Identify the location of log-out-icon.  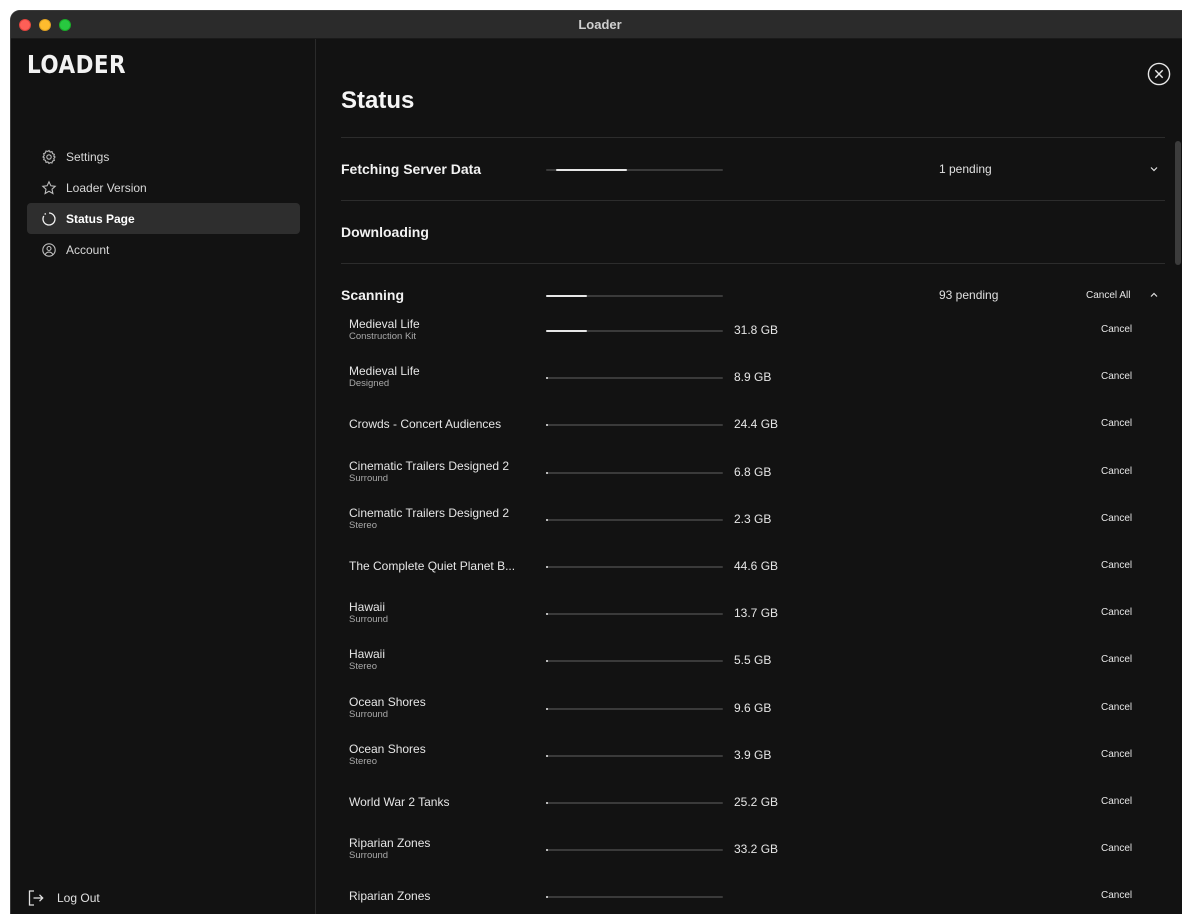
(36, 898).